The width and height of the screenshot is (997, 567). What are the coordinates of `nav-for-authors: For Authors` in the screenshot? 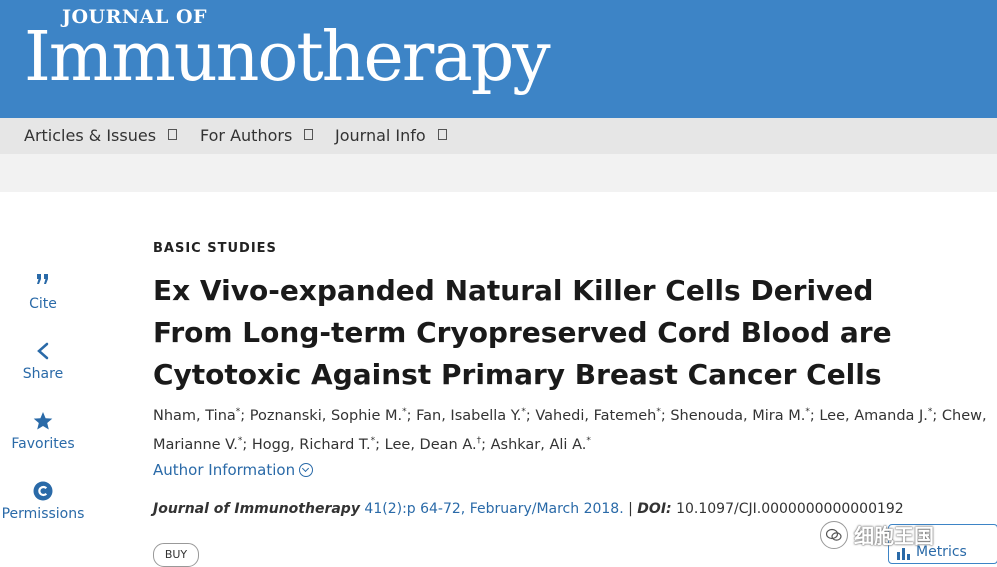 It's located at (257, 136).